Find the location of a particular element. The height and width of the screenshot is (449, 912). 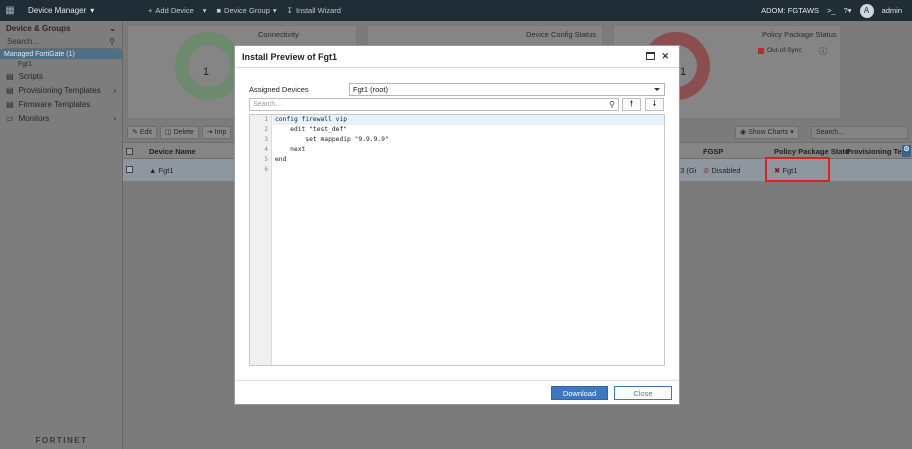

arrow-up-icon: 🠕 is located at coordinates (631, 103).